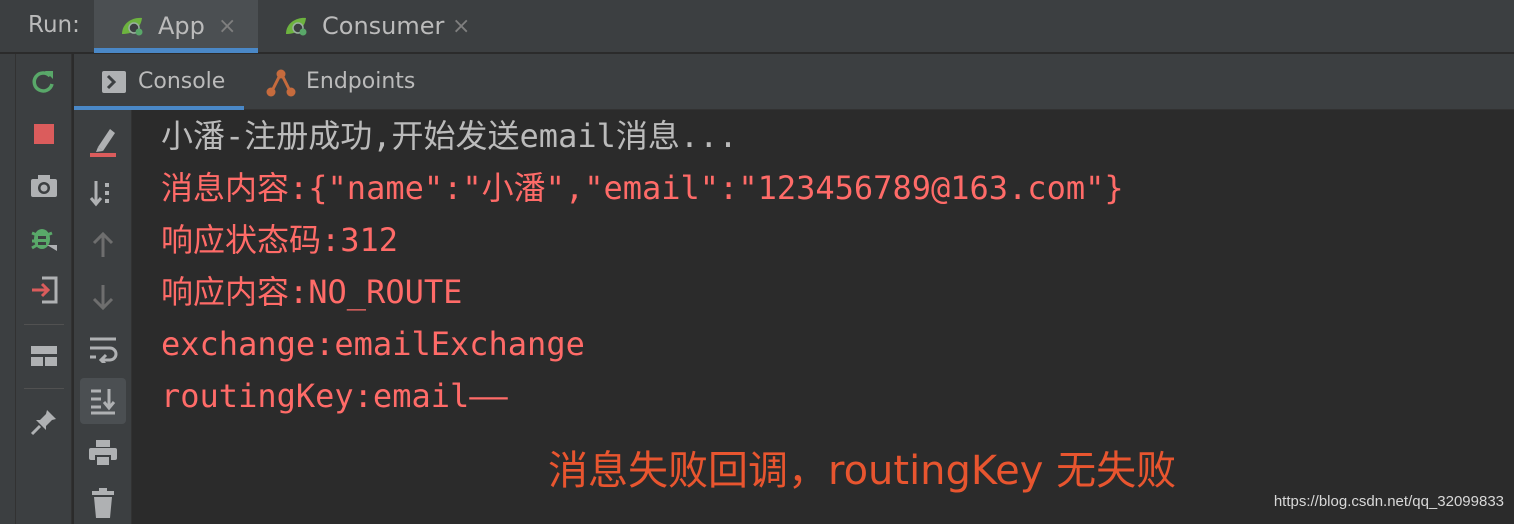 The width and height of the screenshot is (1514, 524). What do you see at coordinates (182, 81) in the screenshot?
I see `tab-console-label: Console` at bounding box center [182, 81].